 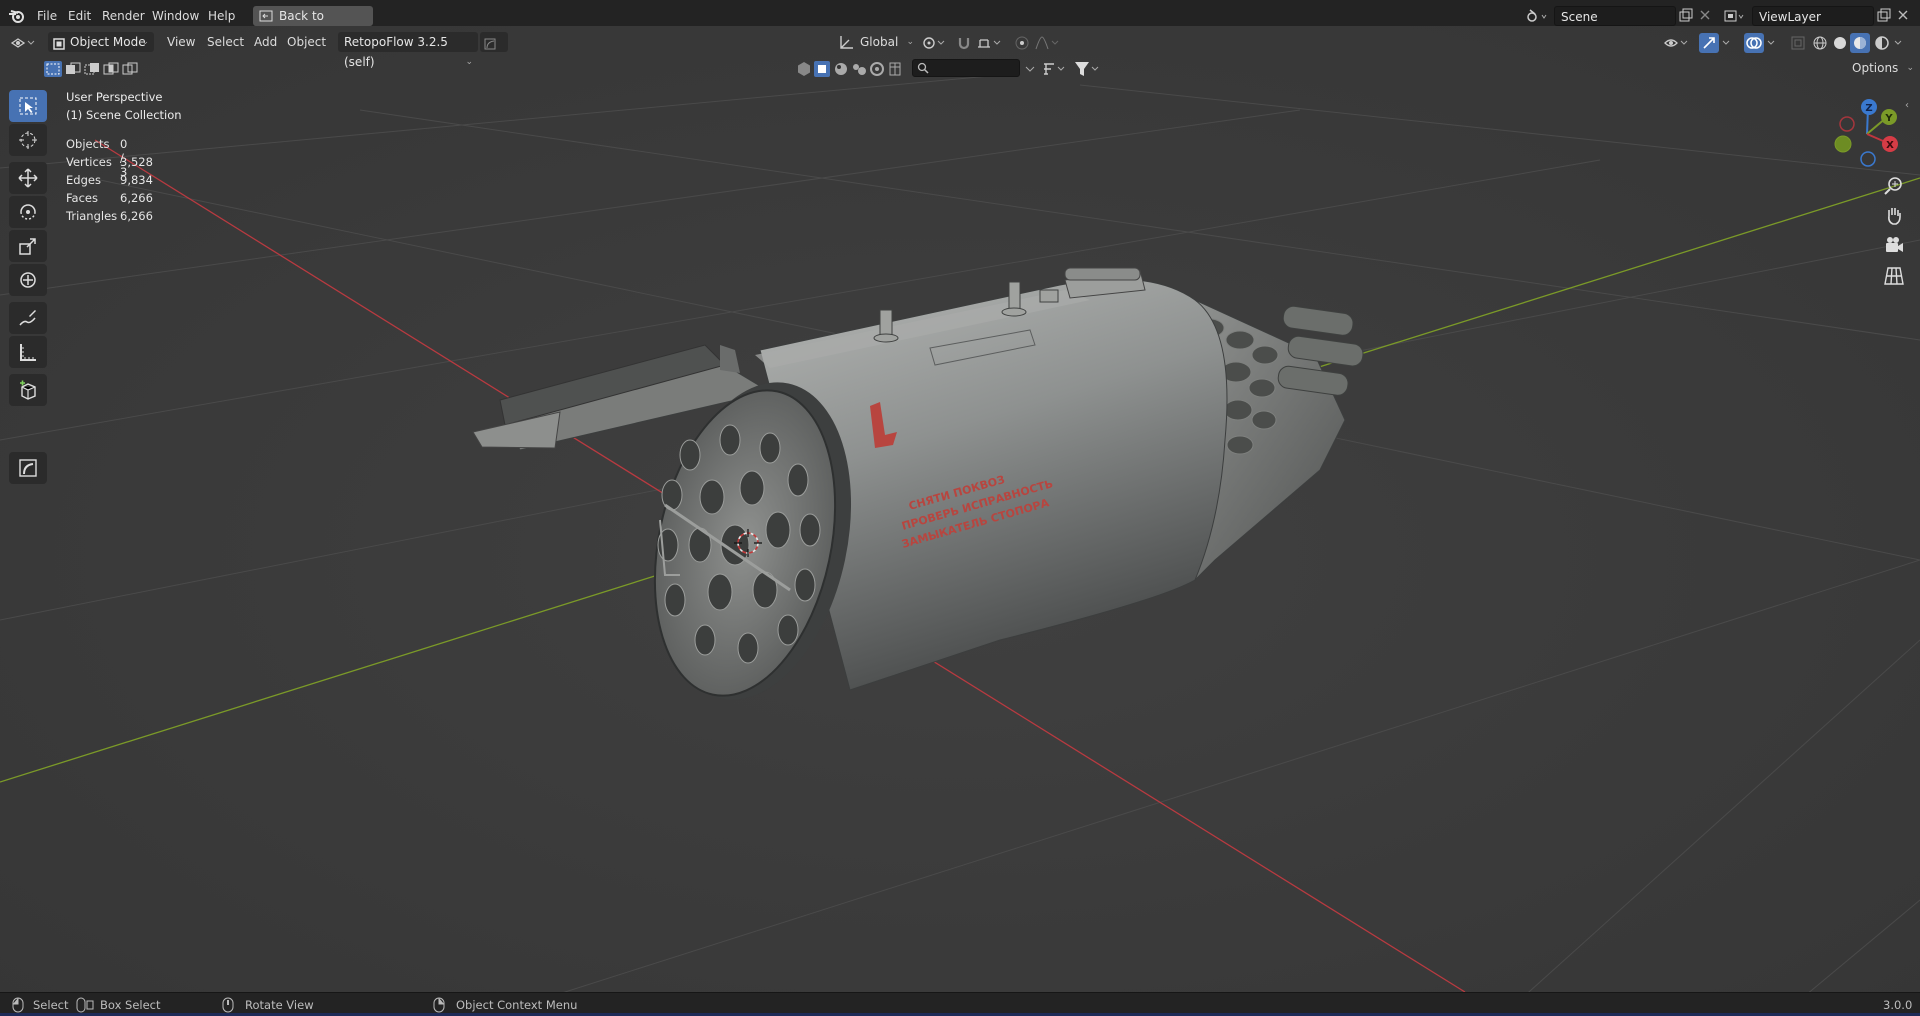 I want to click on header-menu-object: Object, so click(x=306, y=42).